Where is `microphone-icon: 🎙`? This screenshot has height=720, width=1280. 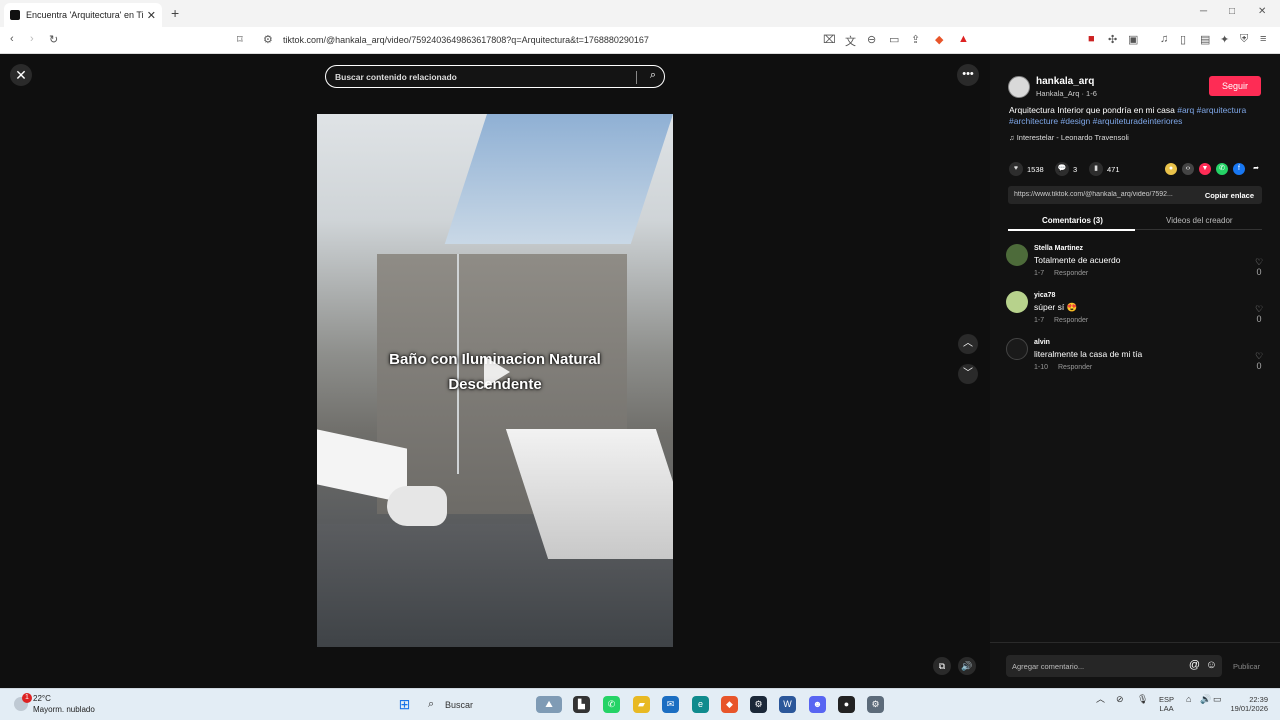
microphone-icon: 🎙 is located at coordinates (1142, 699).